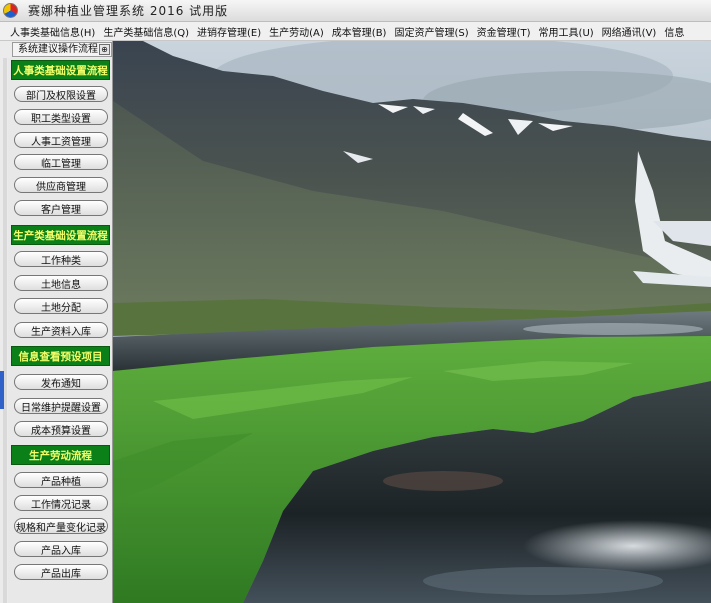 The width and height of the screenshot is (711, 603). I want to click on supplier-management-button: 供应商管理, so click(61, 185).